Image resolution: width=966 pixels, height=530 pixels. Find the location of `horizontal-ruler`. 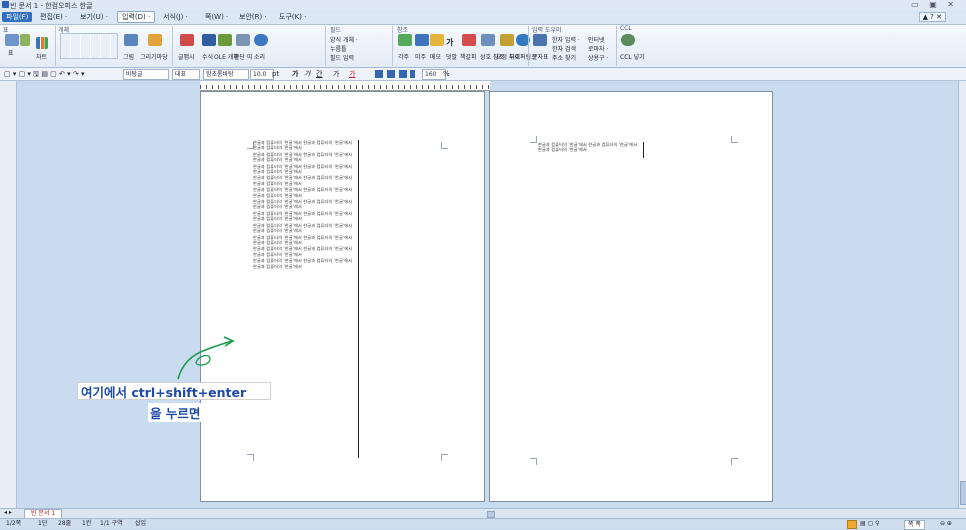

horizontal-ruler is located at coordinates (345, 86).